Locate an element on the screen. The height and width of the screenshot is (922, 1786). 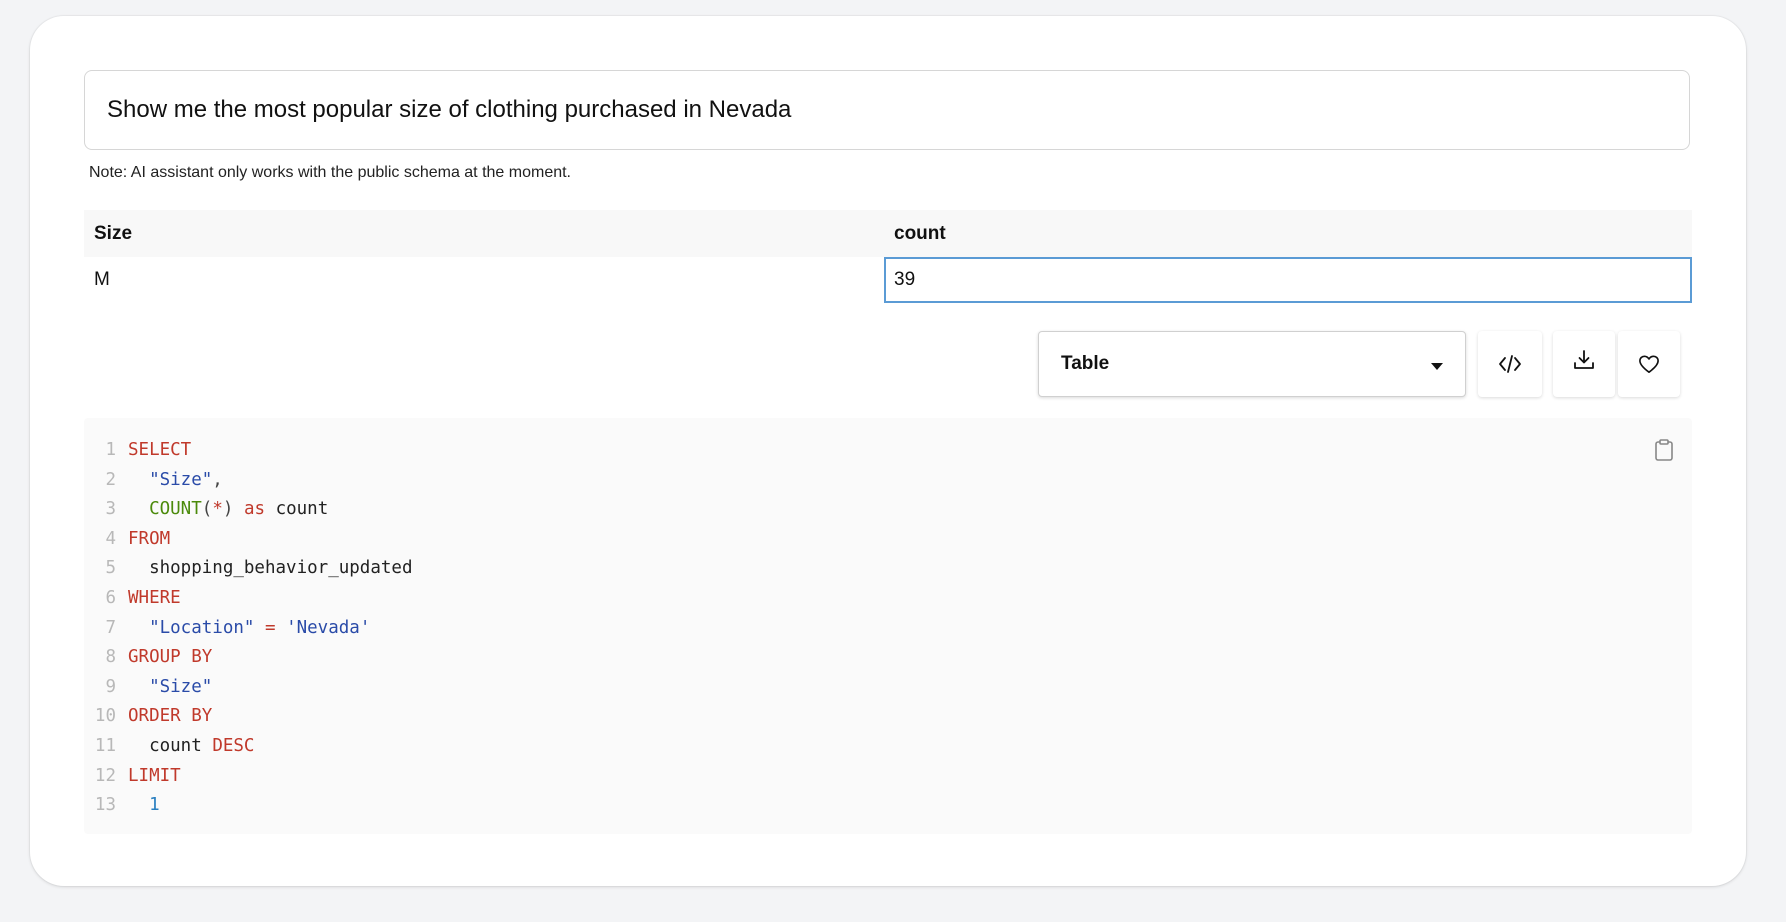
view-sql-button is located at coordinates (1510, 364).